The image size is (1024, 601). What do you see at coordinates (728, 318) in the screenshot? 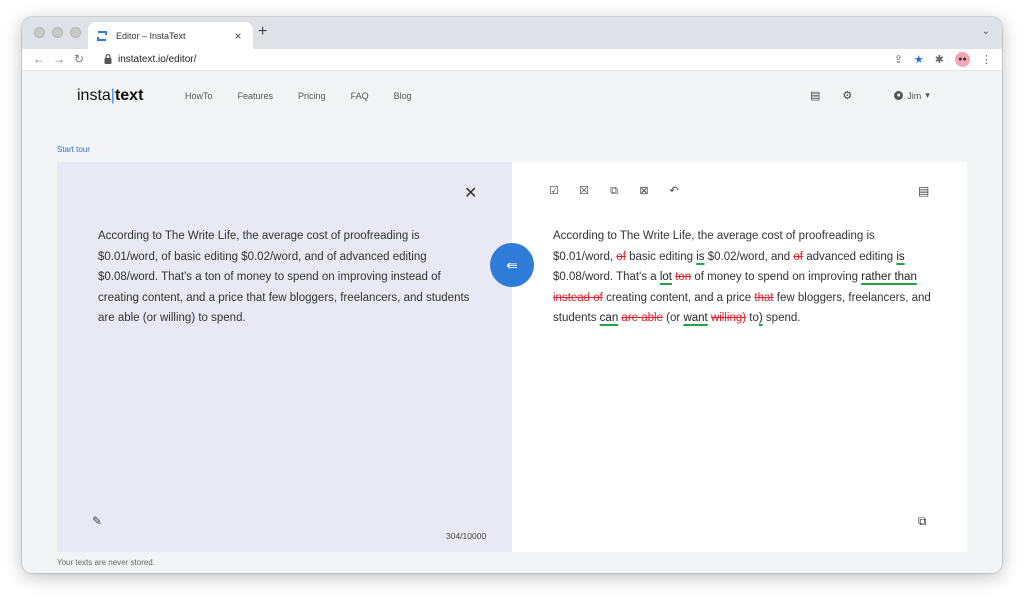
I see `deleted-word: willing)` at bounding box center [728, 318].